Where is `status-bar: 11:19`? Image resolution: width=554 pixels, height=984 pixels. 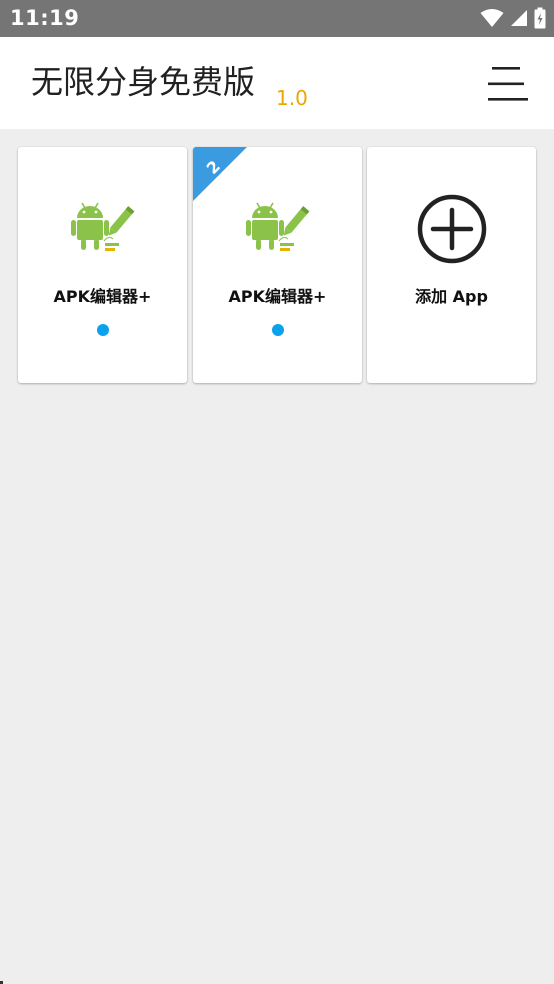 status-bar: 11:19 is located at coordinates (277, 18).